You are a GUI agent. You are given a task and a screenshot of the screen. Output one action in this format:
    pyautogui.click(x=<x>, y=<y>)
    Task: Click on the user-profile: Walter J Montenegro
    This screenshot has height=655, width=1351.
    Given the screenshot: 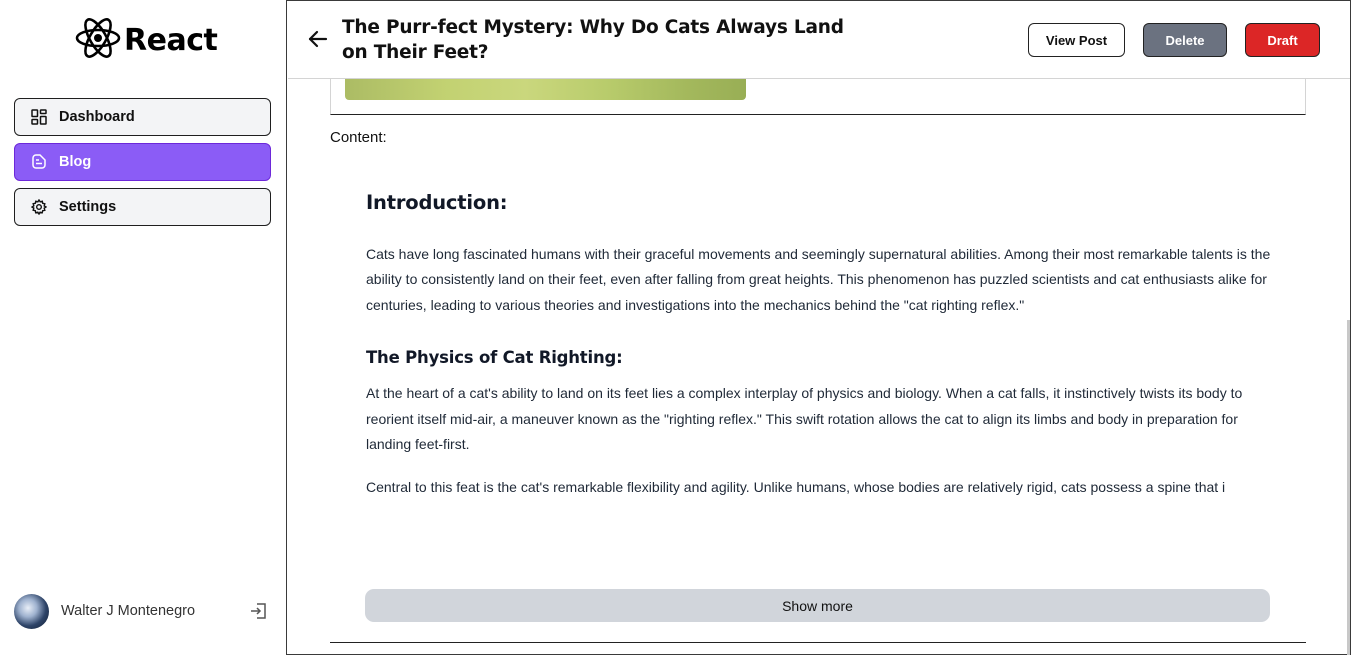 What is the action you would take?
    pyautogui.click(x=142, y=611)
    